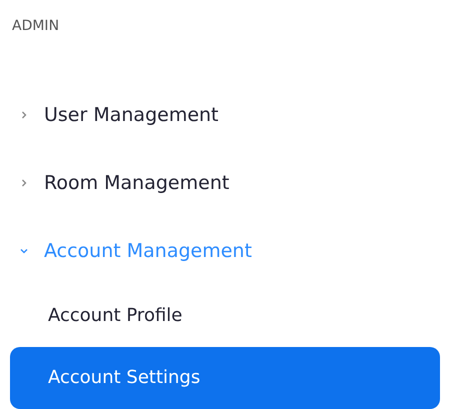 This screenshot has width=452, height=409. What do you see at coordinates (35, 27) in the screenshot?
I see `section-title: ADMIN` at bounding box center [35, 27].